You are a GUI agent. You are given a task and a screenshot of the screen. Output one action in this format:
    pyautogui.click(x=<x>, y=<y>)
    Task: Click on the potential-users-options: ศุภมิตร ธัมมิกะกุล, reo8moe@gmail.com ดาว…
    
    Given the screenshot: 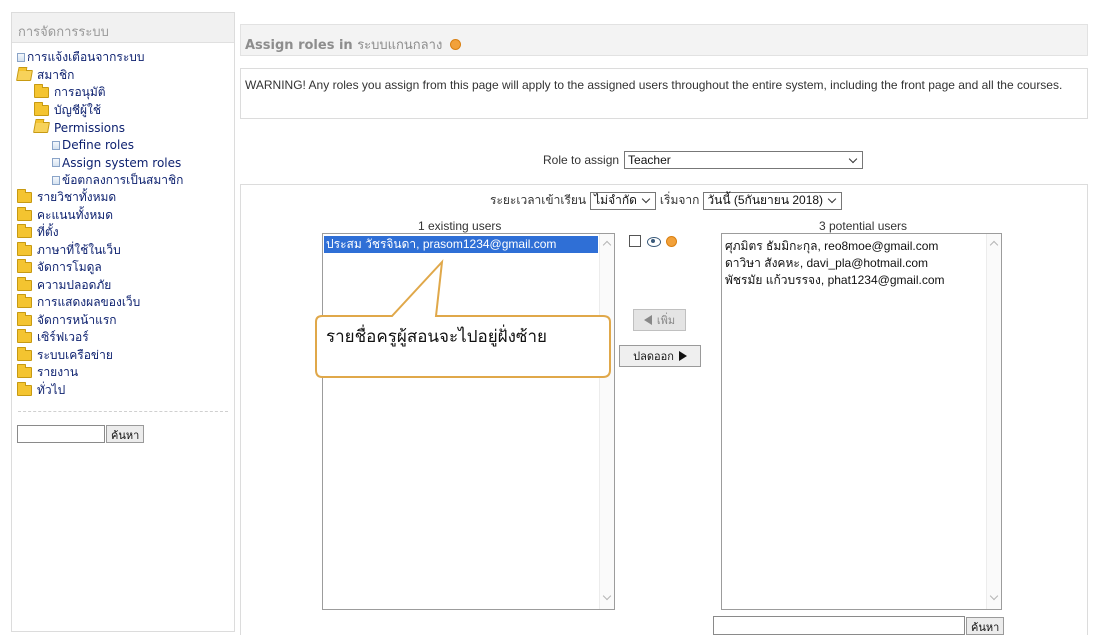 What is the action you would take?
    pyautogui.click(x=861, y=261)
    